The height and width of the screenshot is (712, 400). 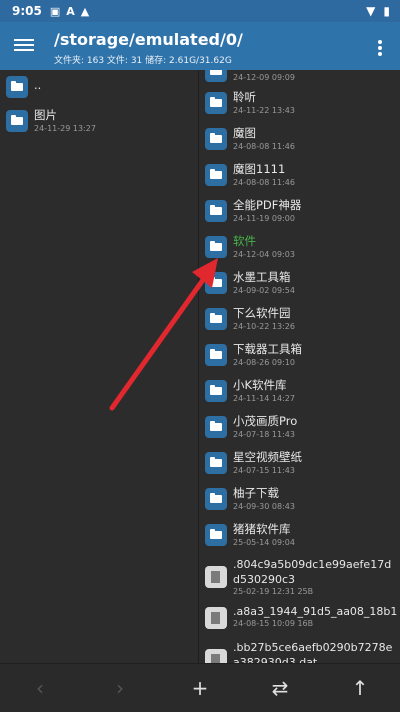 What do you see at coordinates (120, 688) in the screenshot?
I see `forward-button: ›` at bounding box center [120, 688].